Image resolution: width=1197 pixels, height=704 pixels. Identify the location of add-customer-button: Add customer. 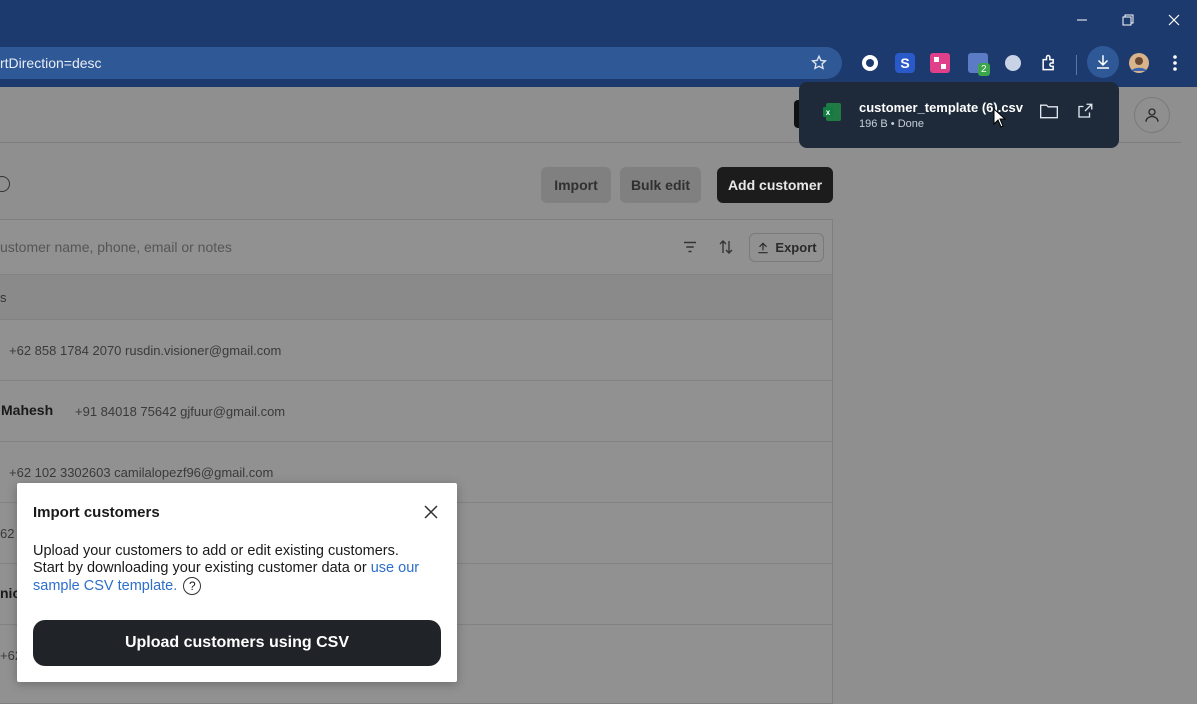
(775, 185).